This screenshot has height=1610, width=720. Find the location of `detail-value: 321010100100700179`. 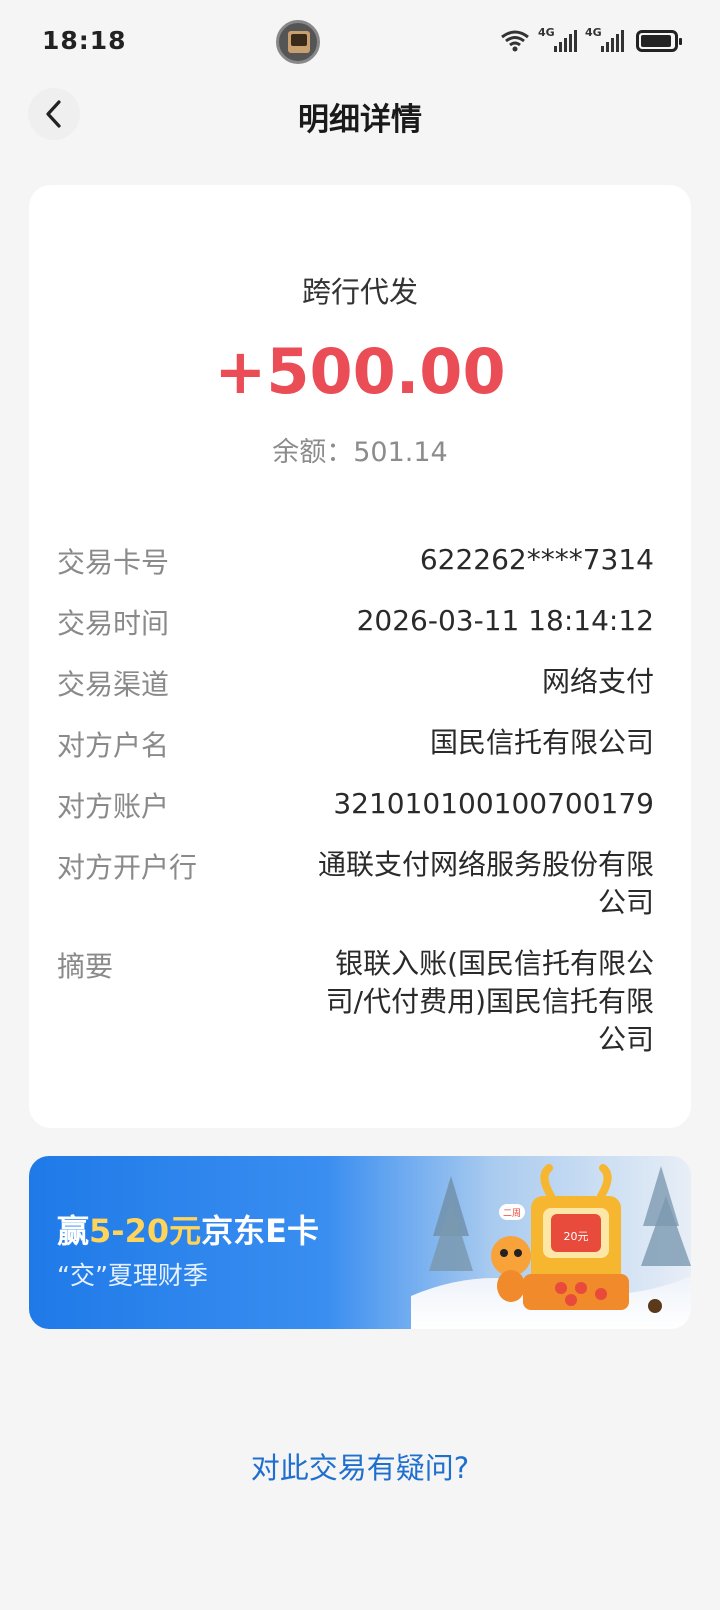

detail-value: 321010100100700179 is located at coordinates (493, 803).